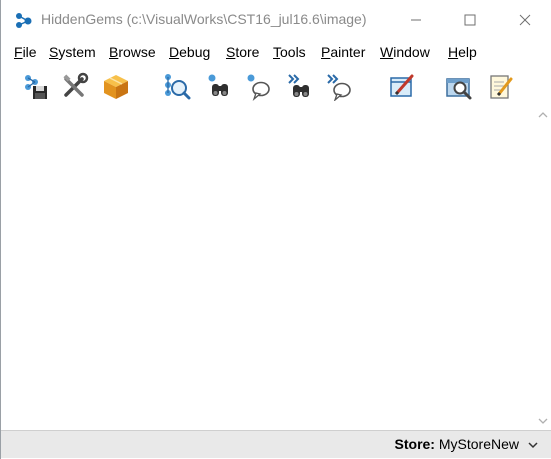  Describe the element at coordinates (276, 86) in the screenshot. I see `toolbar` at that location.